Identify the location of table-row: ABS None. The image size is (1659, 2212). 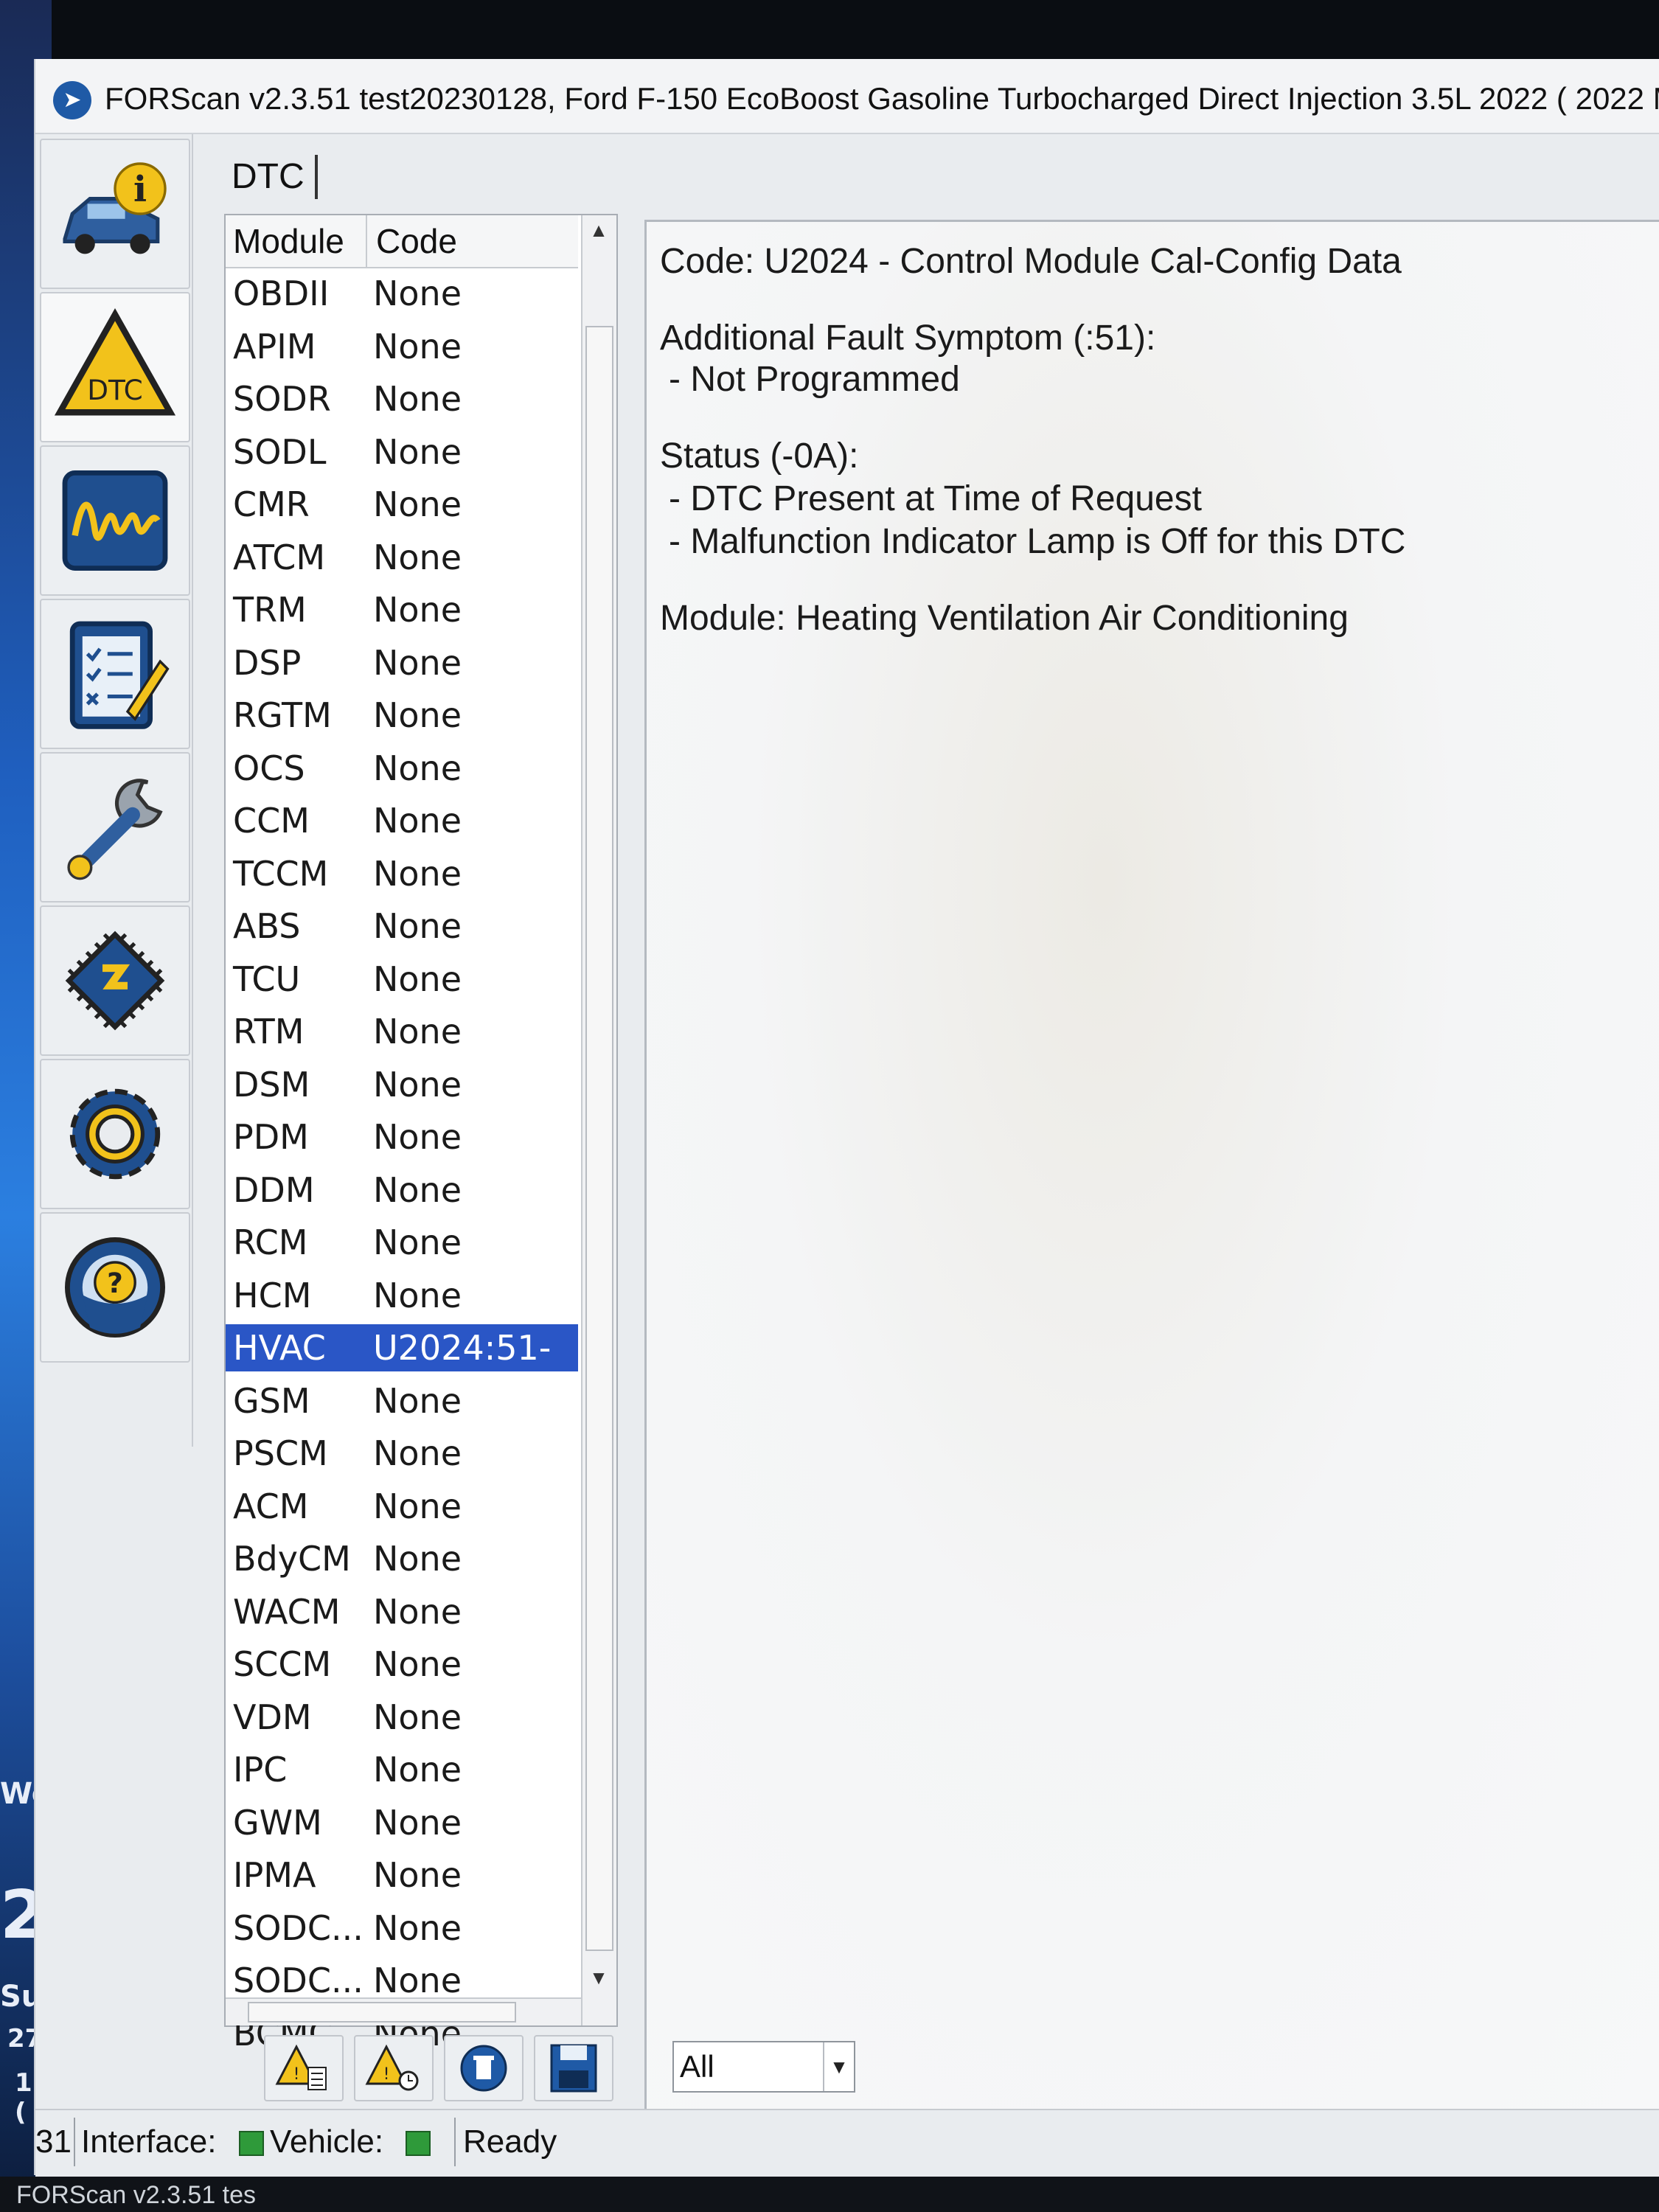
(402, 926).